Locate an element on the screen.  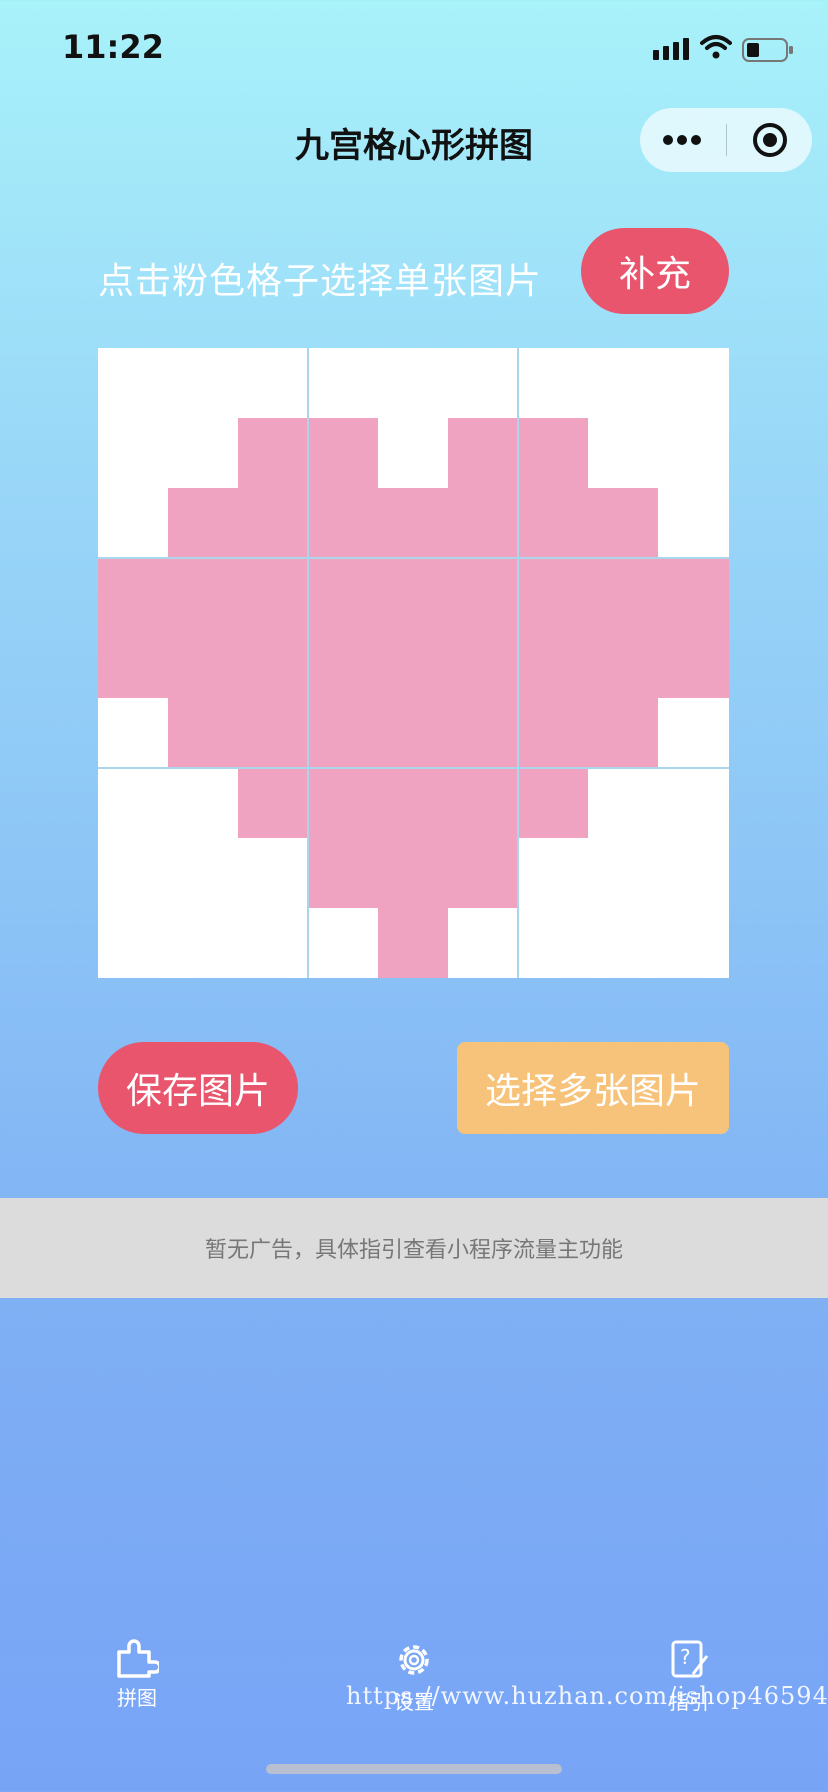
close-target-icon is located at coordinates (770, 140).